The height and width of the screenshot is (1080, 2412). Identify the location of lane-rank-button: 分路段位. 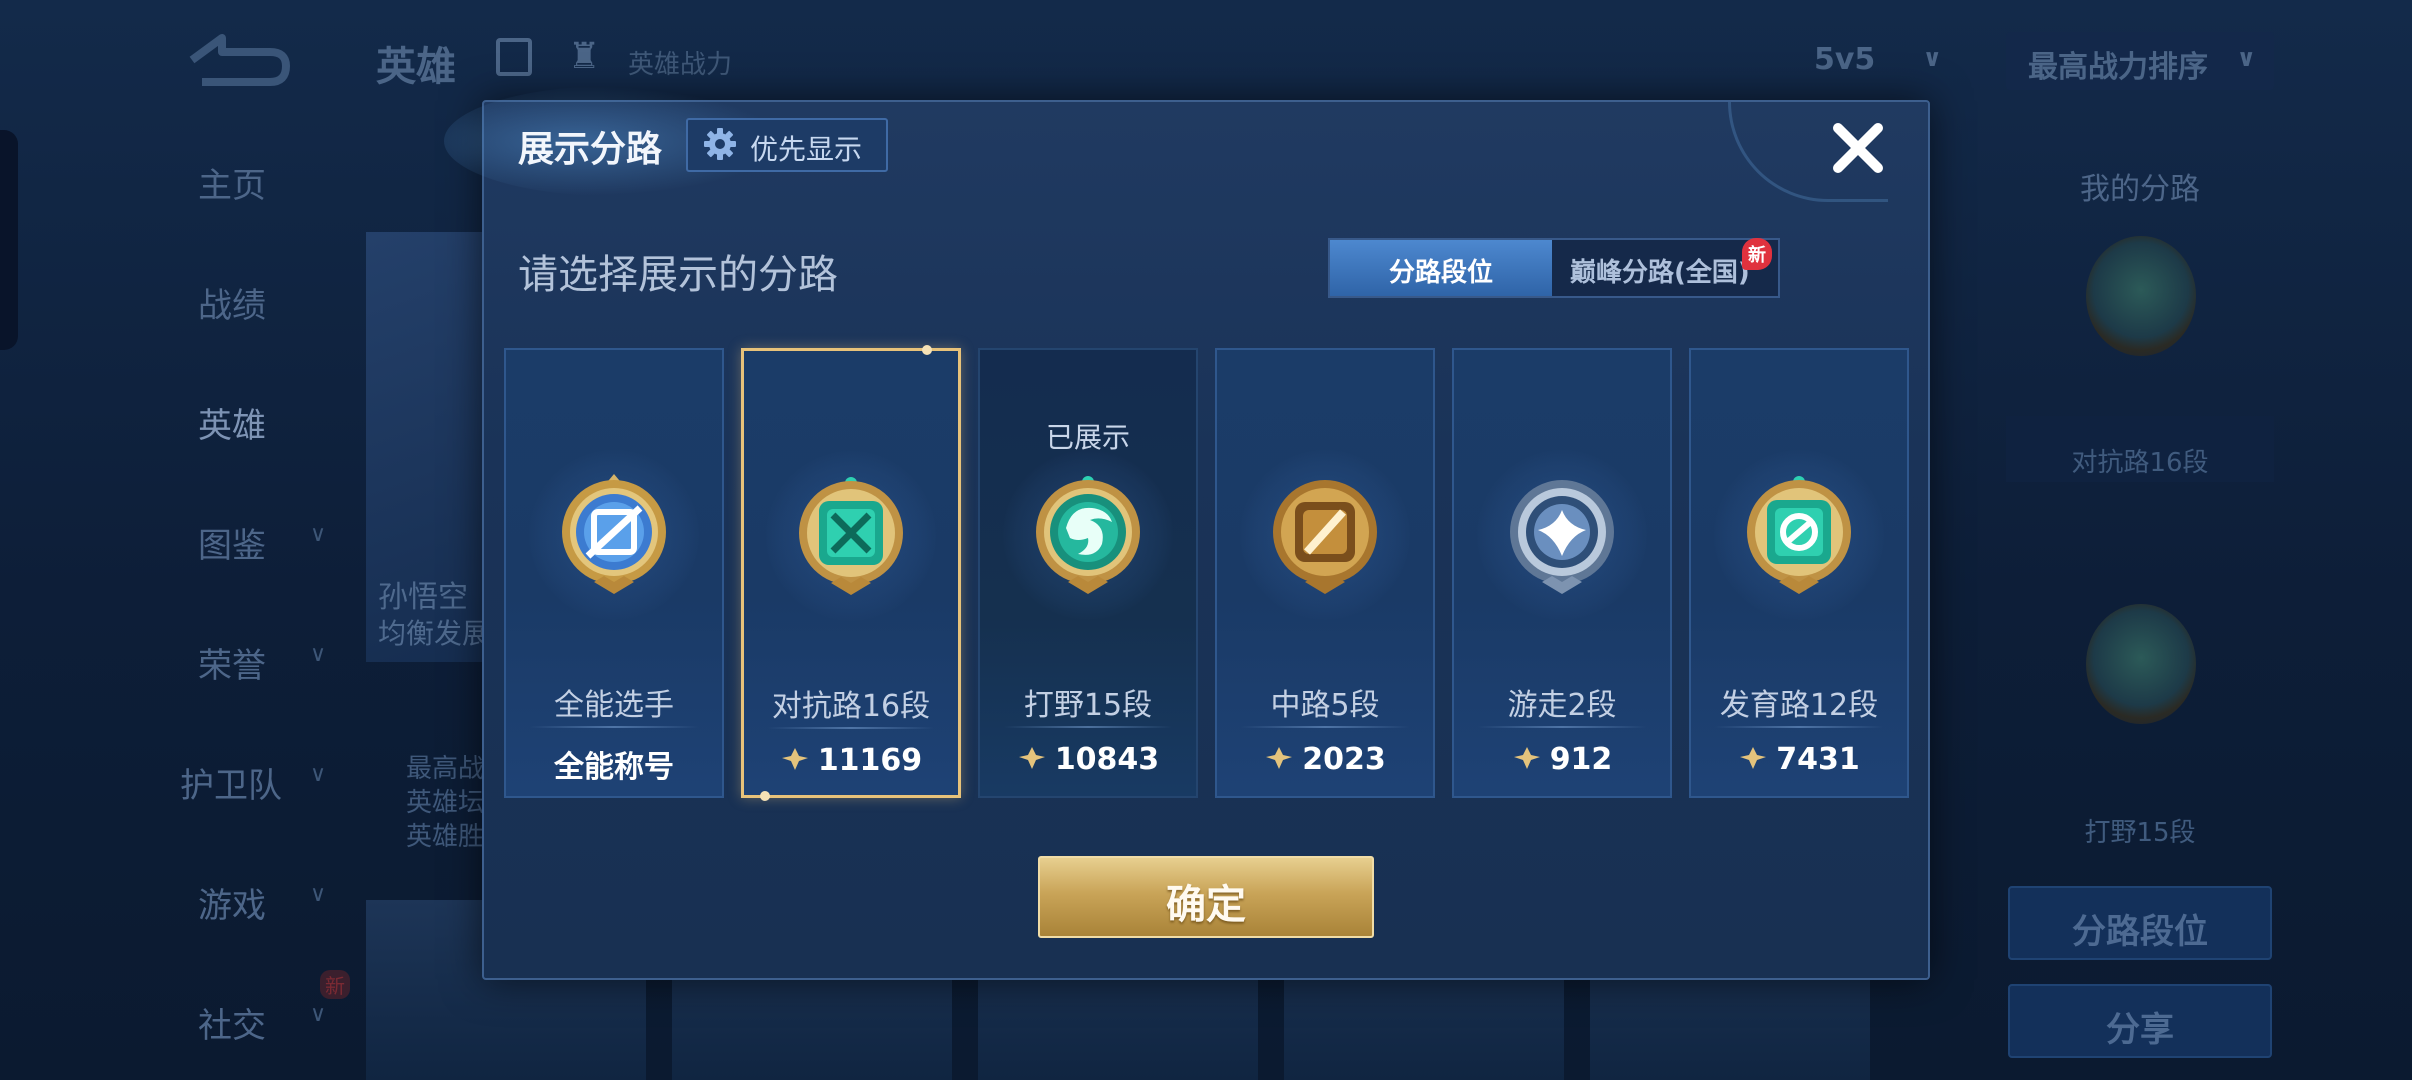
(2140, 923).